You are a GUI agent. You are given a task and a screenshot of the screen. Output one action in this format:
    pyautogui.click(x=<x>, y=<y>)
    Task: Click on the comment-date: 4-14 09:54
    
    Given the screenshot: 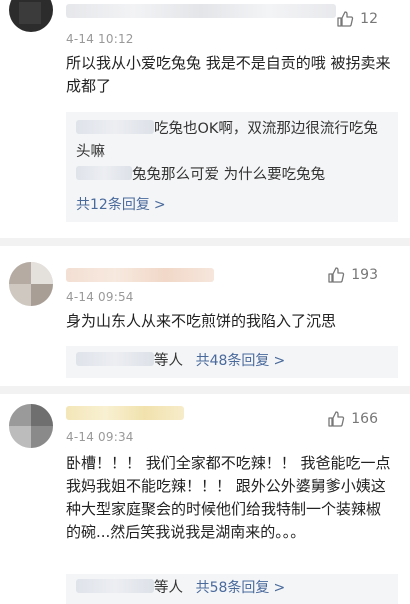 What is the action you would take?
    pyautogui.click(x=100, y=297)
    